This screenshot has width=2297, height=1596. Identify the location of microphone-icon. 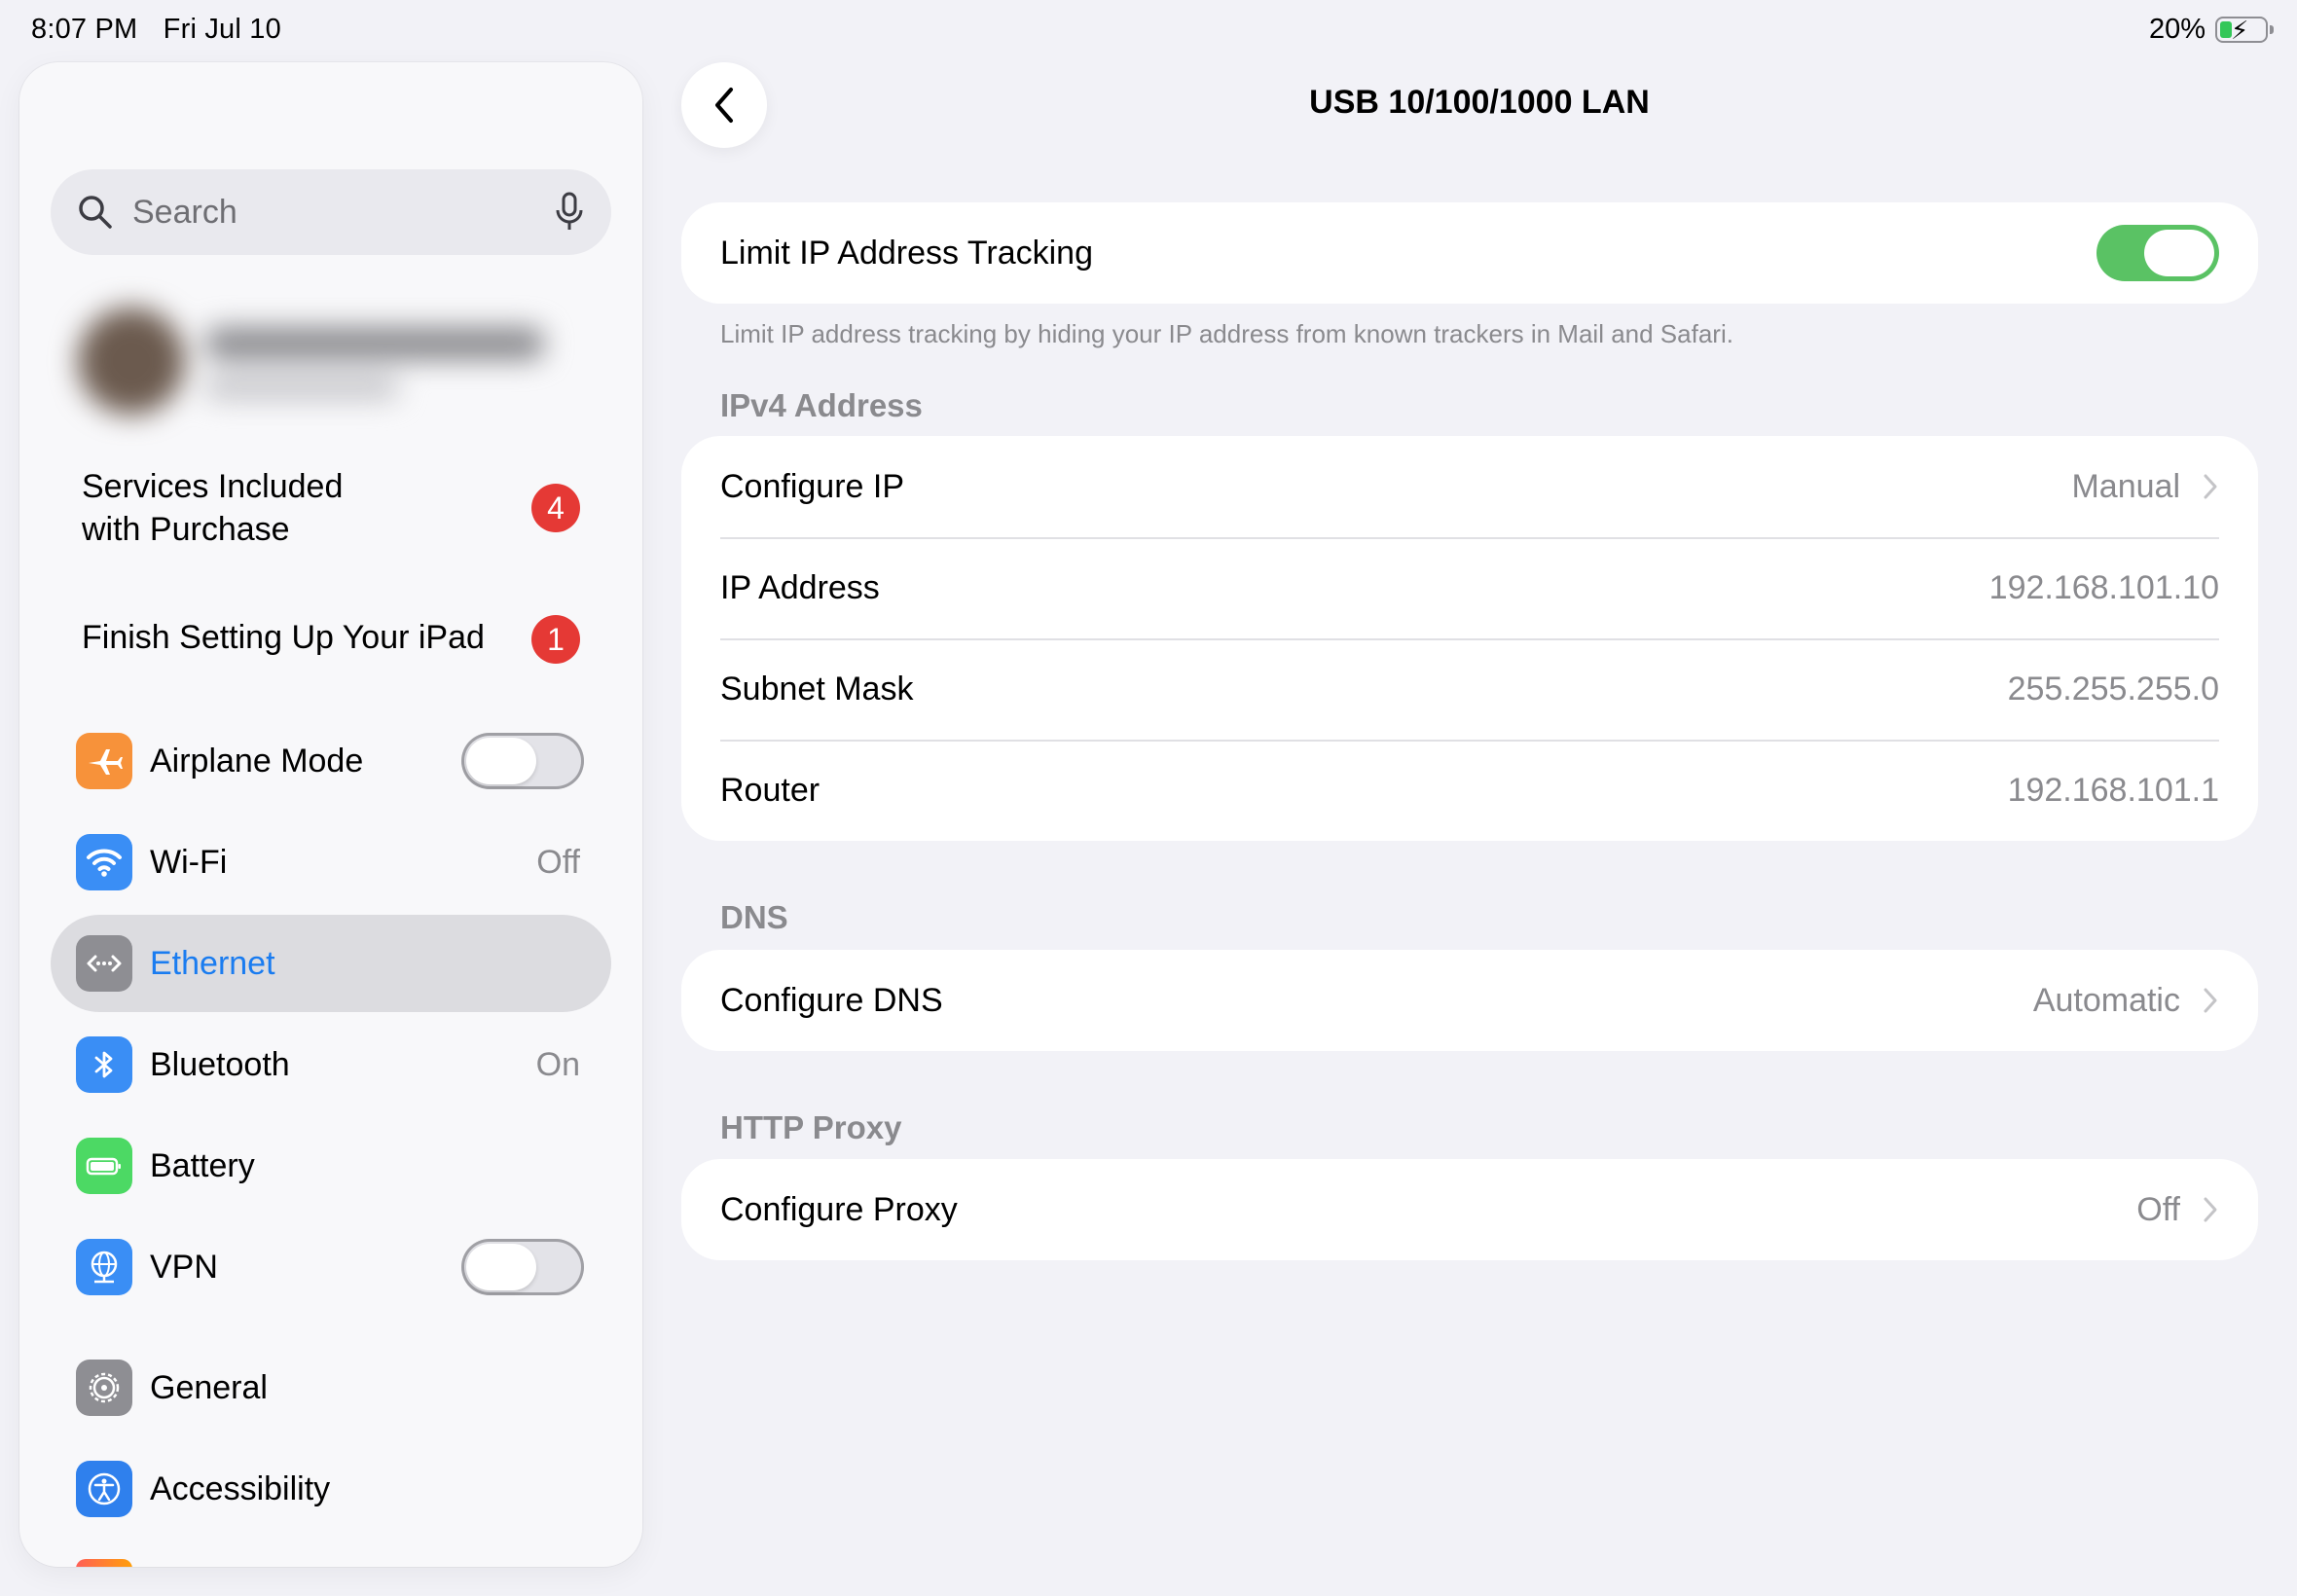
(569, 212).